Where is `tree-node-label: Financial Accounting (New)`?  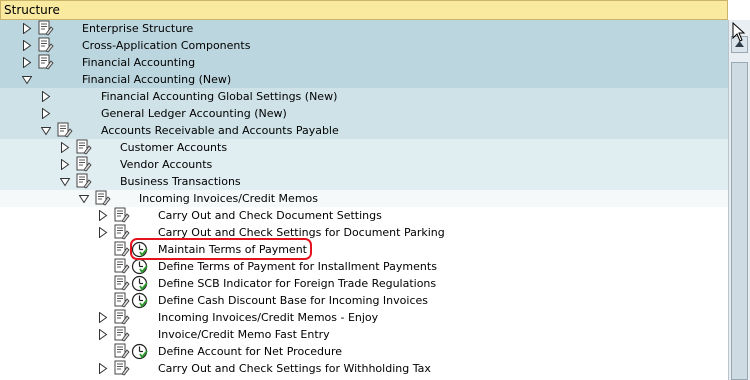
tree-node-label: Financial Accounting (New) is located at coordinates (156, 79).